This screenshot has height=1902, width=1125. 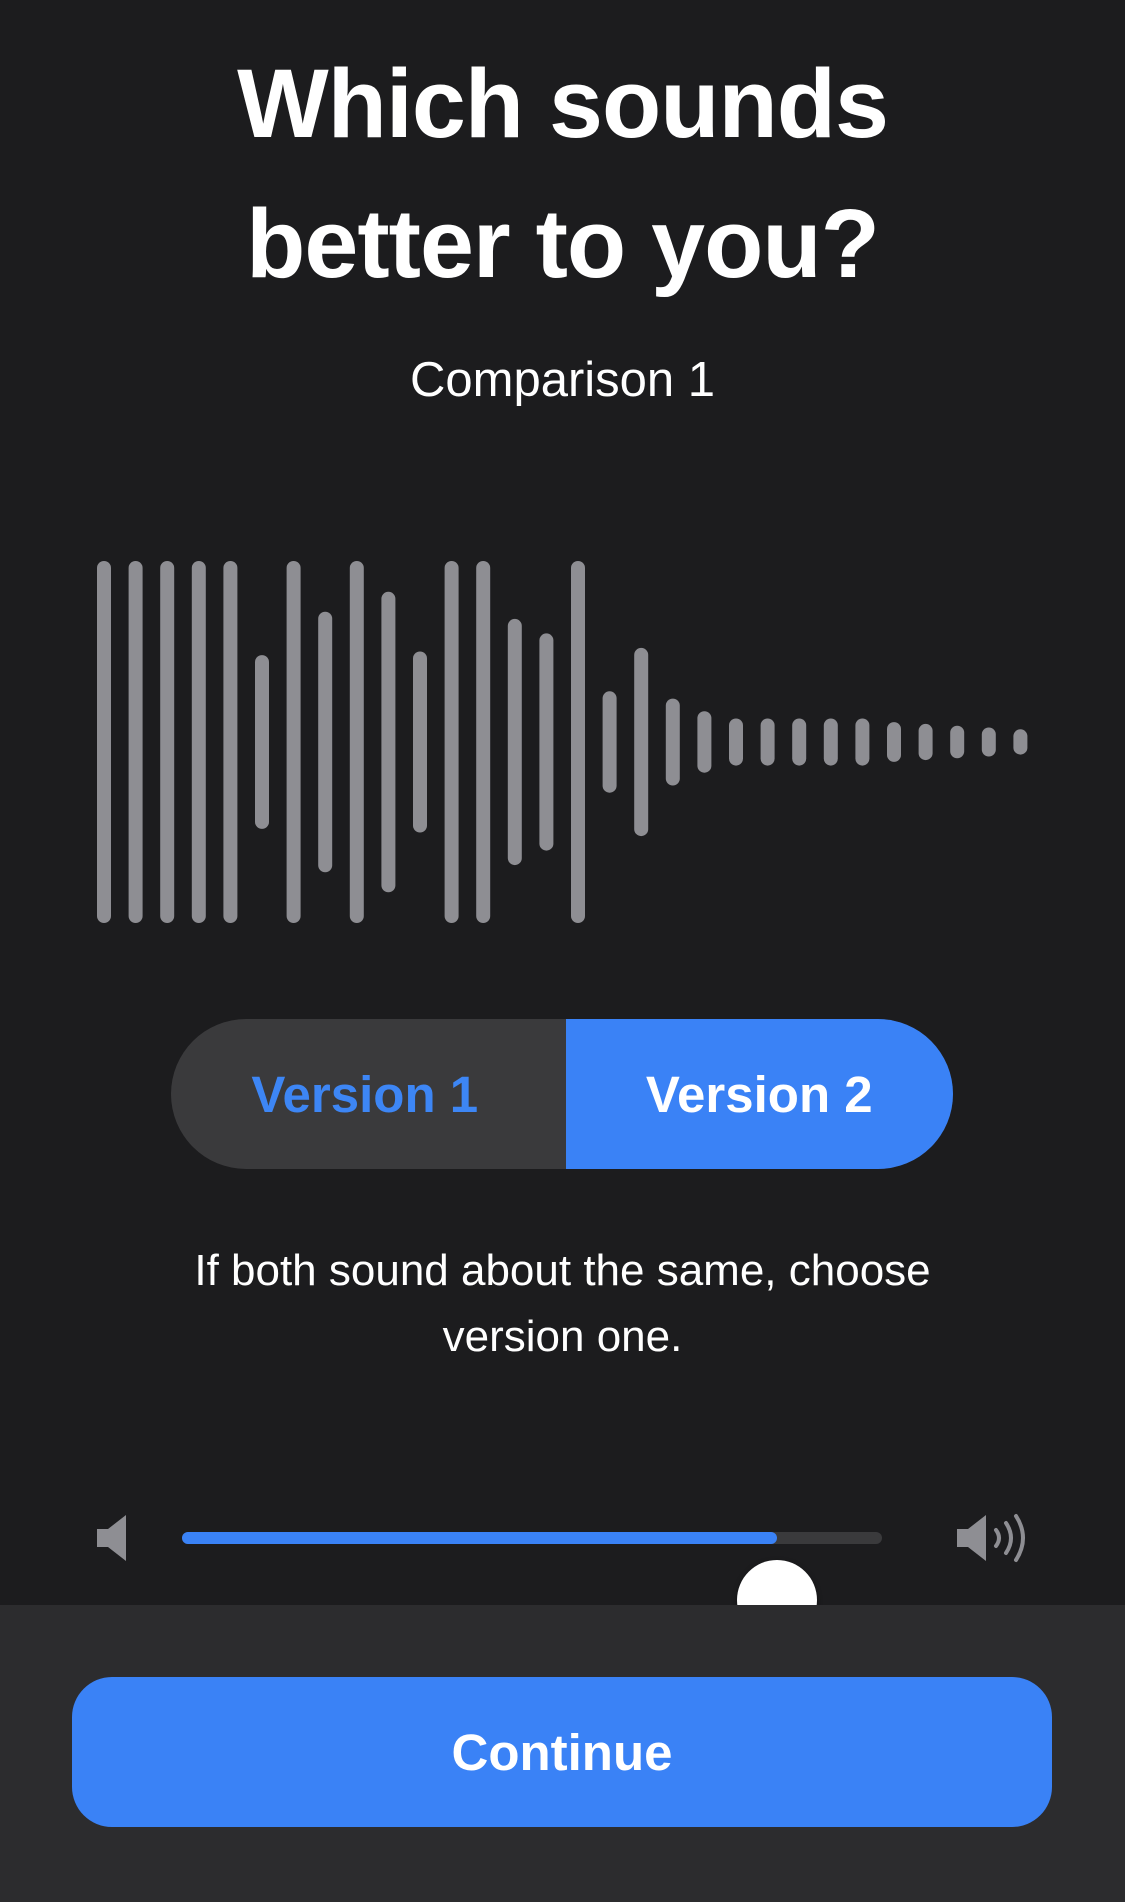 I want to click on continue-button: Continue, so click(x=562, y=1752).